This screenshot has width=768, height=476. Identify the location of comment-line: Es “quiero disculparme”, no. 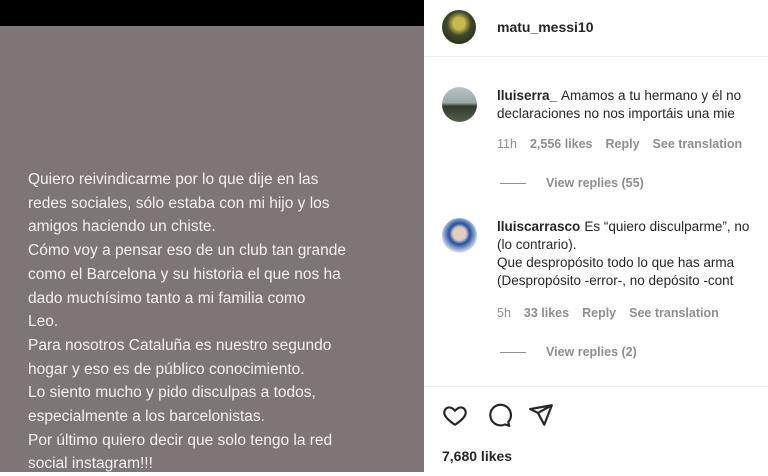
(667, 226).